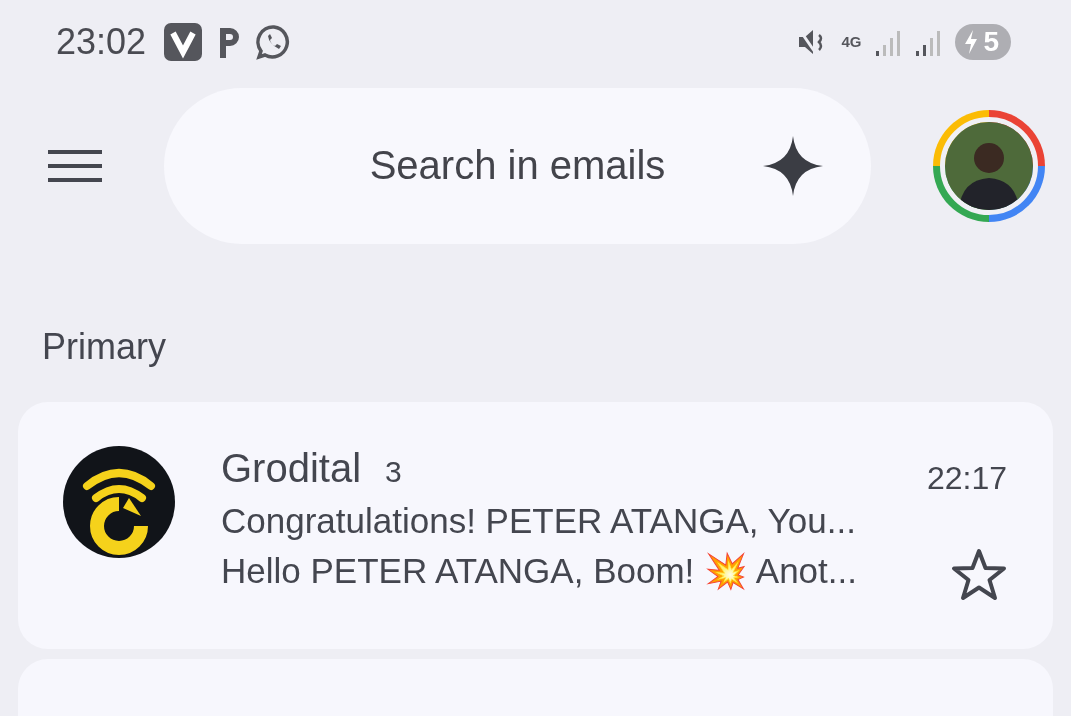 This screenshot has width=1071, height=716. What do you see at coordinates (991, 41) in the screenshot?
I see `battery-level: 5` at bounding box center [991, 41].